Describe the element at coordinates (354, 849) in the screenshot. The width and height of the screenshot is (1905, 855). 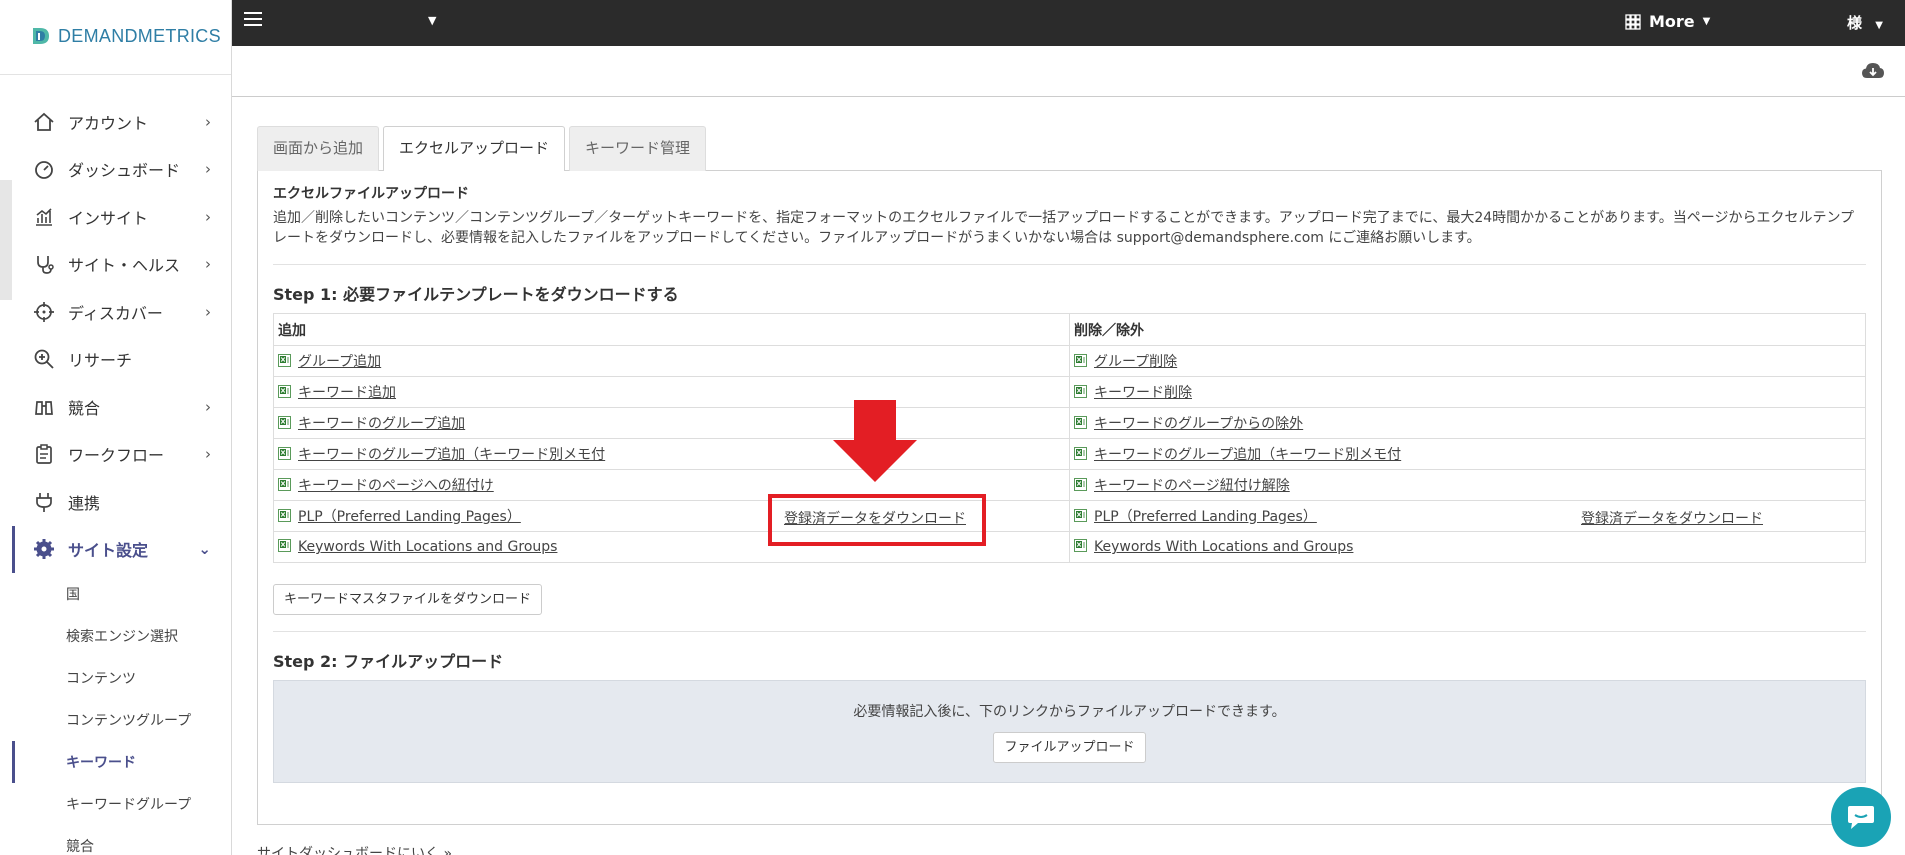
I see `site-dashboard-link: サイトダッシュボードにいく »` at that location.